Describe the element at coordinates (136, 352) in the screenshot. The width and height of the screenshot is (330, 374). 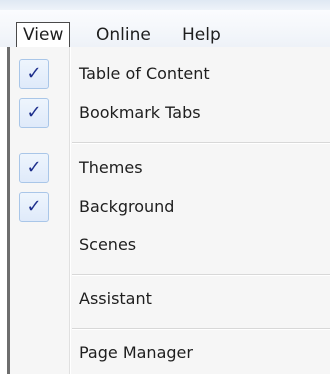
I see `menu-item-label: Page Manager` at that location.